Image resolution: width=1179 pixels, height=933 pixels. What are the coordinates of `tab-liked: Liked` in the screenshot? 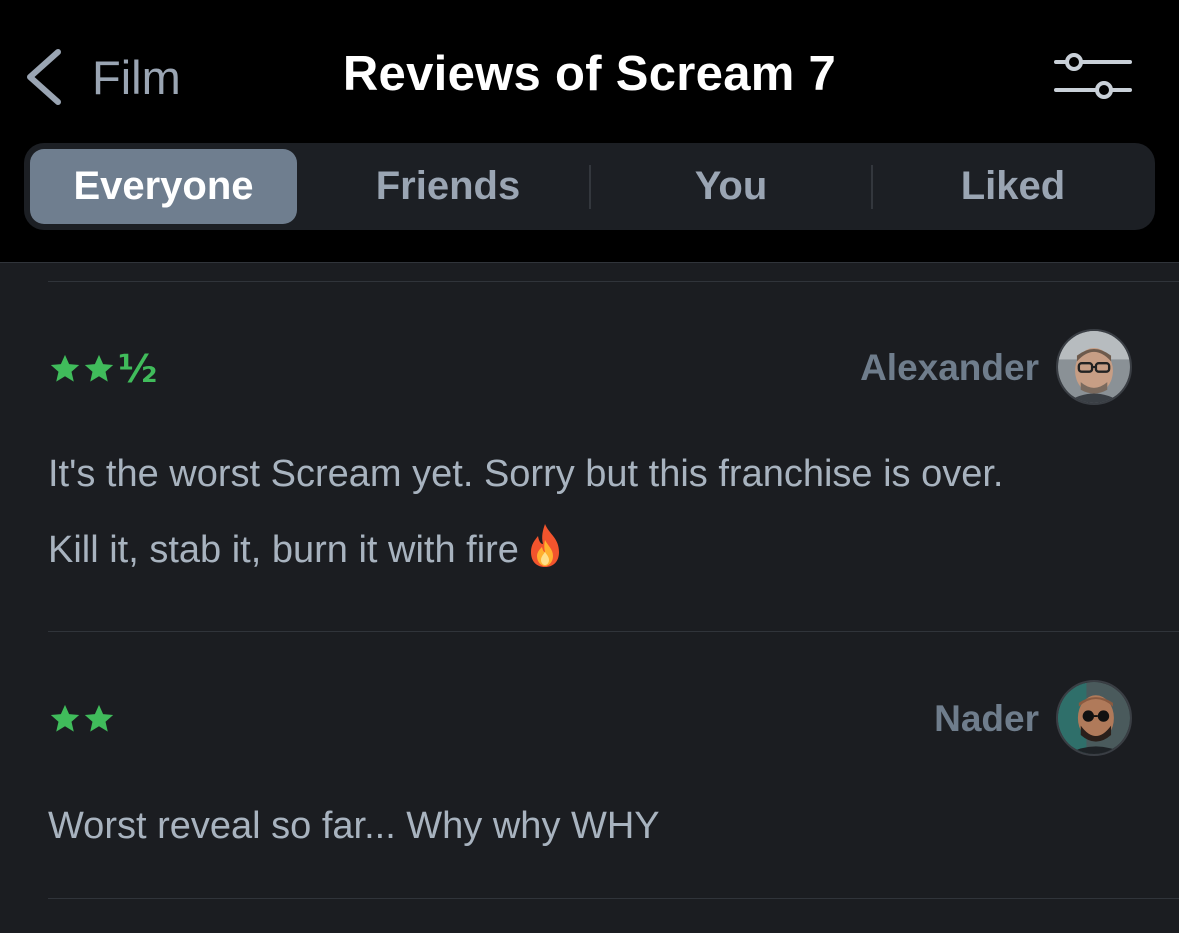 It's located at (1013, 186).